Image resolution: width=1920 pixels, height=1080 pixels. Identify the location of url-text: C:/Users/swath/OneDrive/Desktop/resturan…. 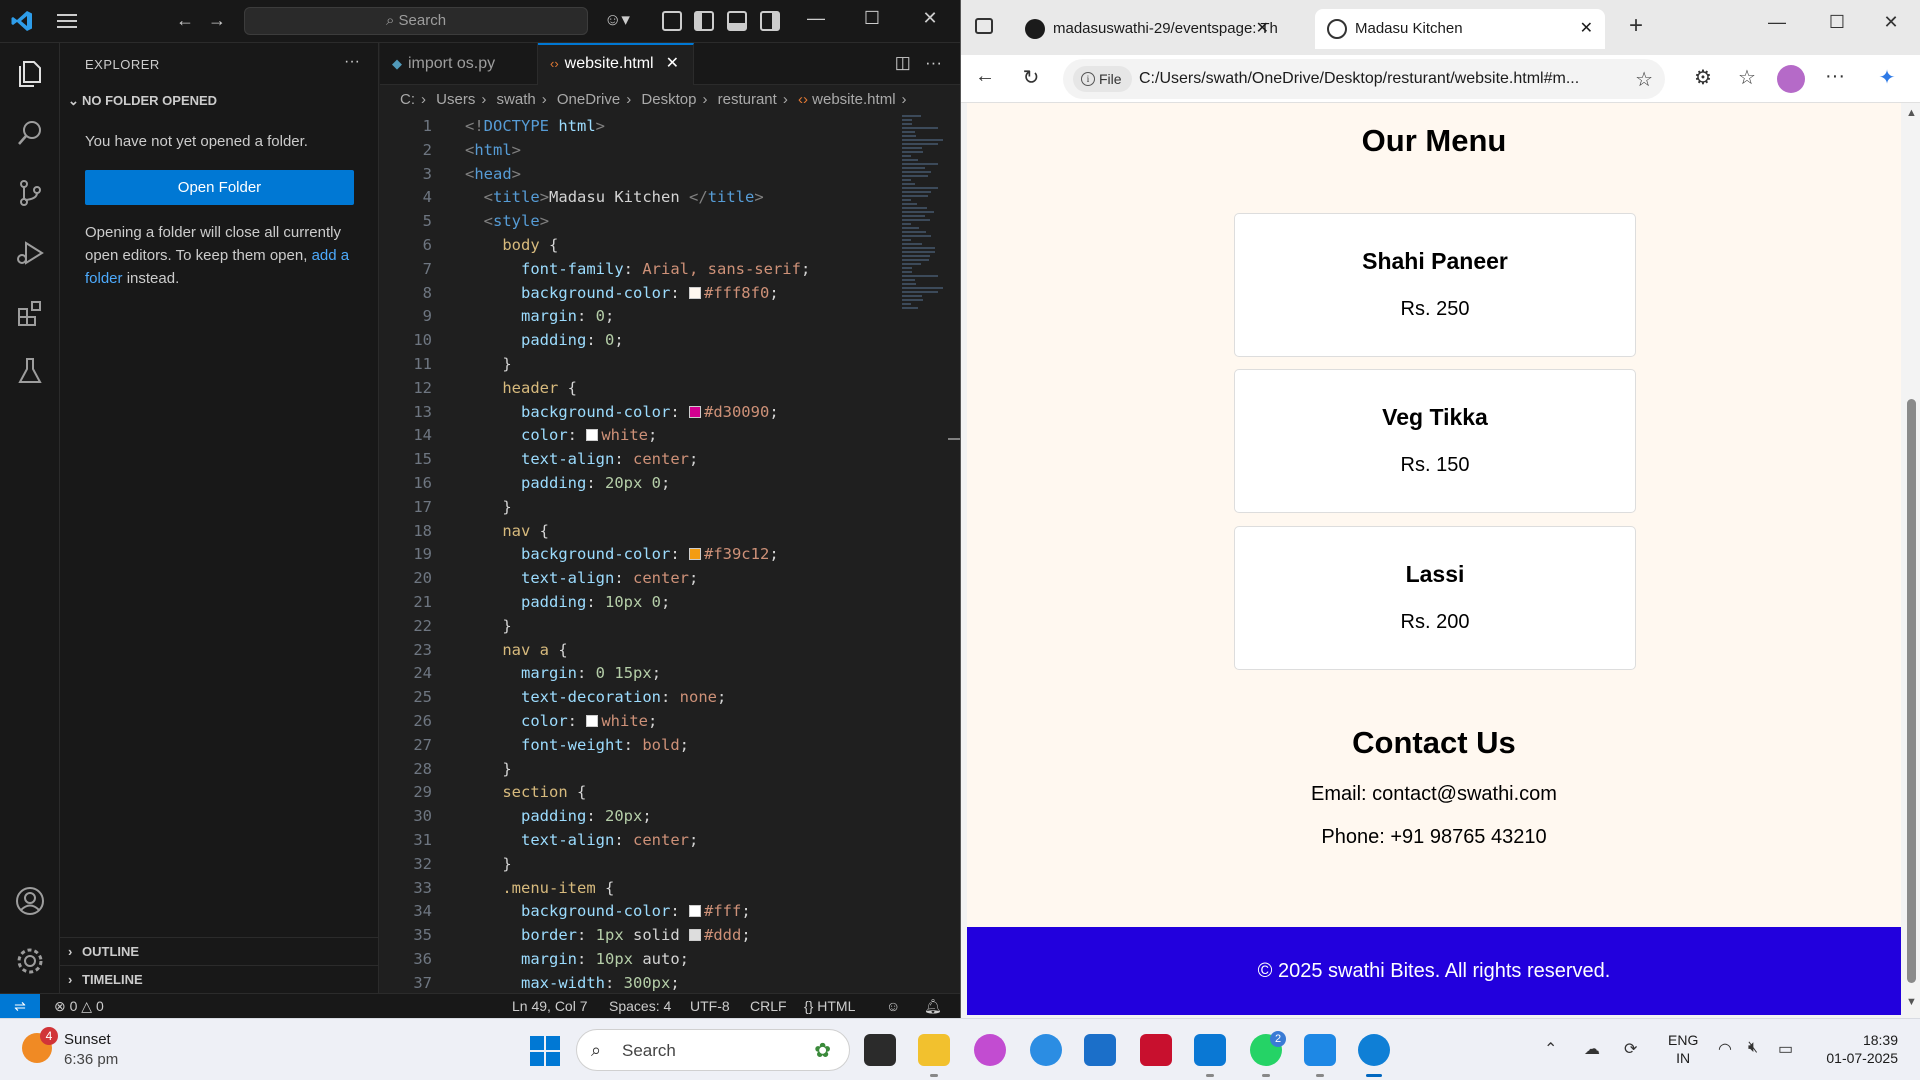
(1384, 79).